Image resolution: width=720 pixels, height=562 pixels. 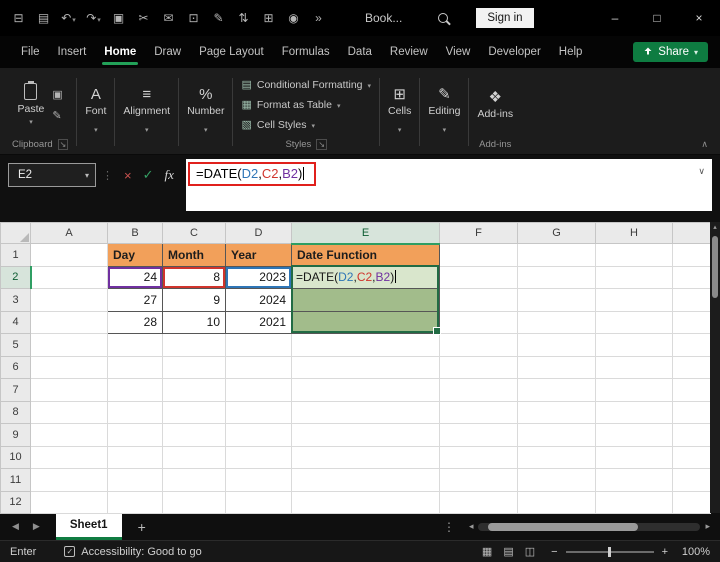 I want to click on paste-button: Paste, so click(x=31, y=103).